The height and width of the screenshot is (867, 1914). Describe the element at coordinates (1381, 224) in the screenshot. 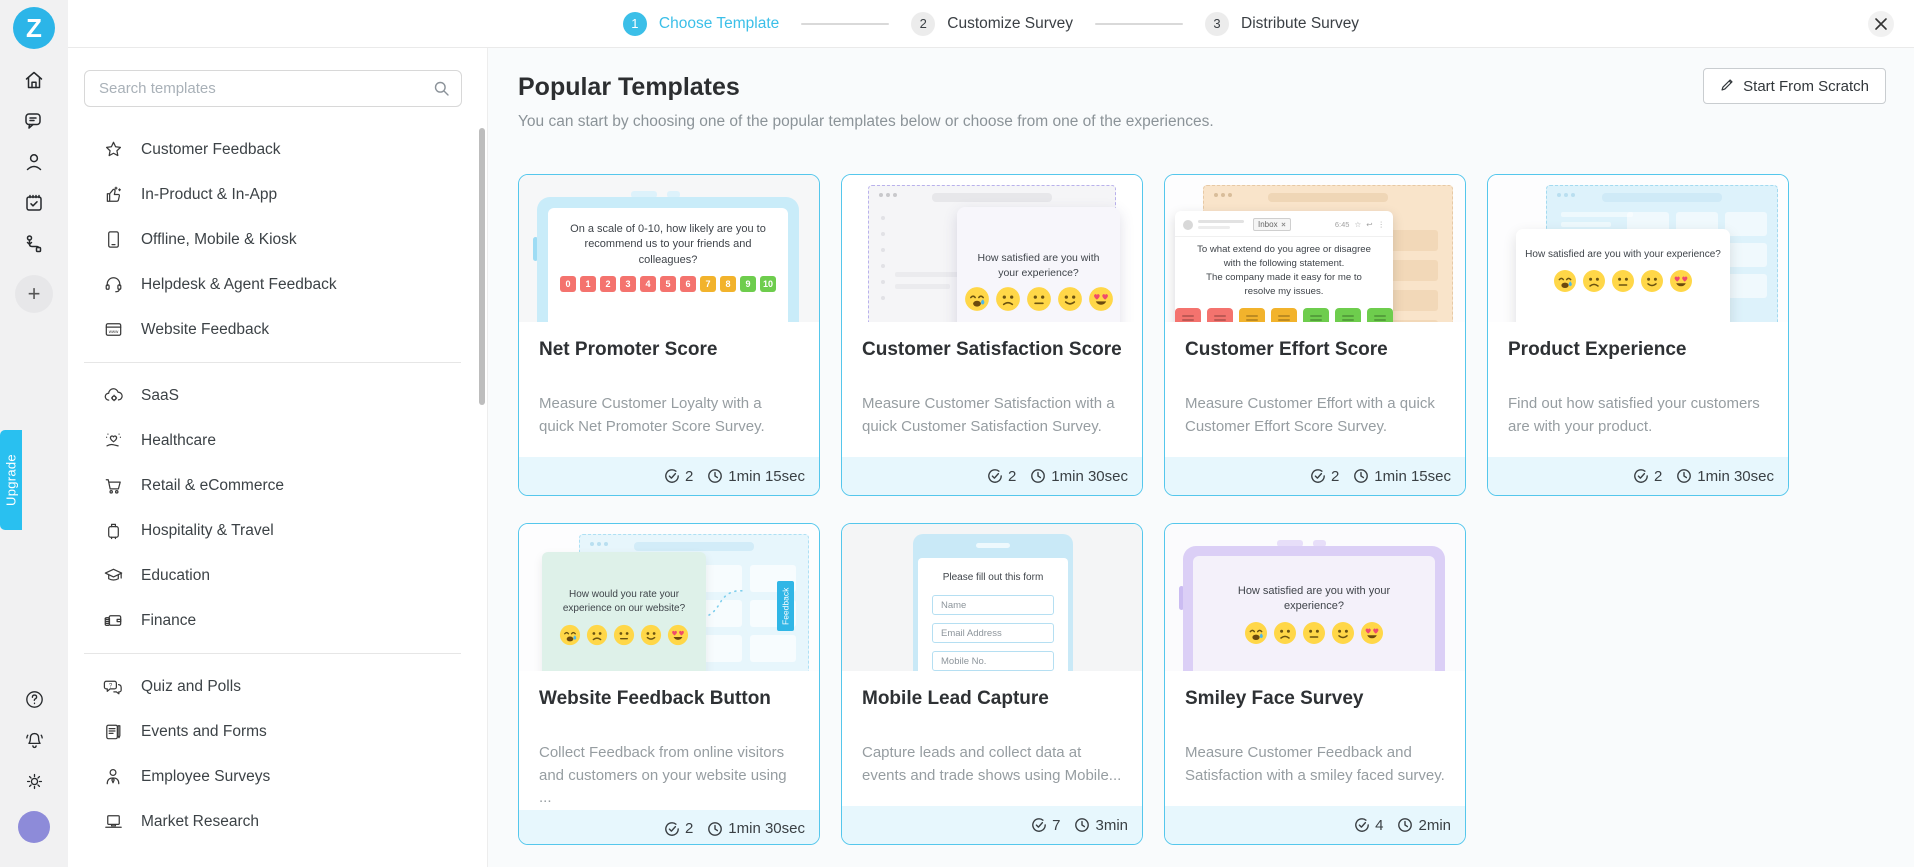

I see `more-icon: ⋮` at that location.